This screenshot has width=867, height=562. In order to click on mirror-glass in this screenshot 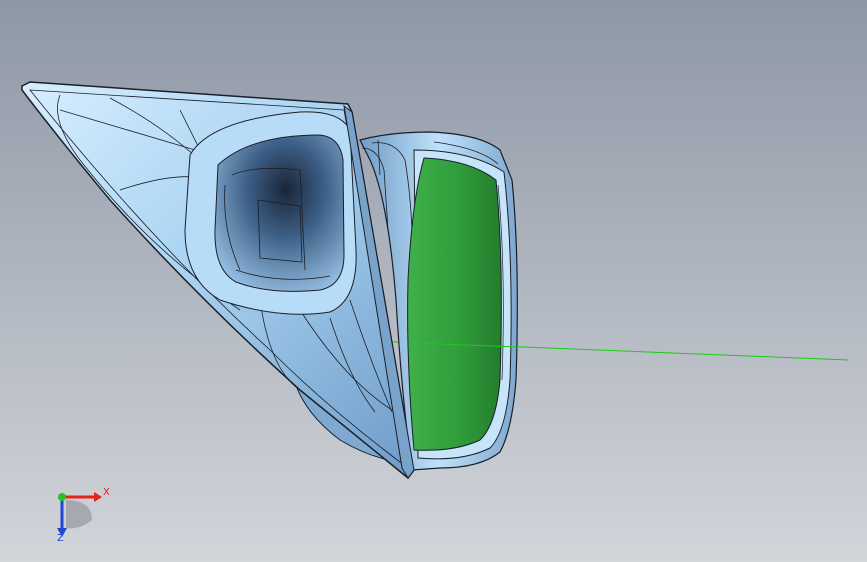, I will do `click(454, 304)`.